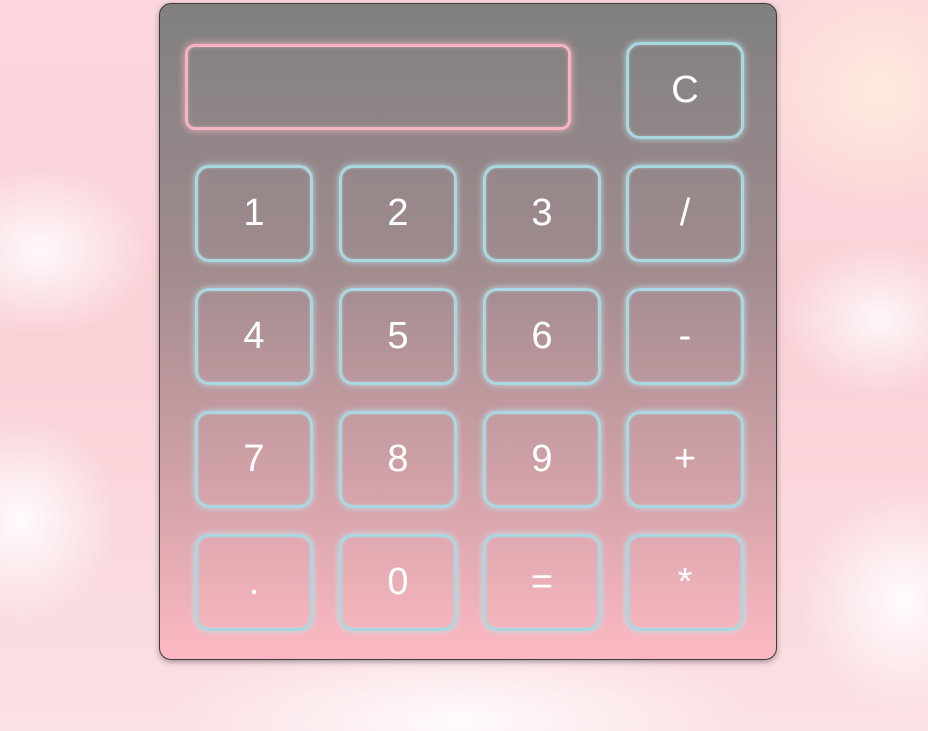 Image resolution: width=928 pixels, height=731 pixels. Describe the element at coordinates (378, 87) in the screenshot. I see `calculator-display` at that location.